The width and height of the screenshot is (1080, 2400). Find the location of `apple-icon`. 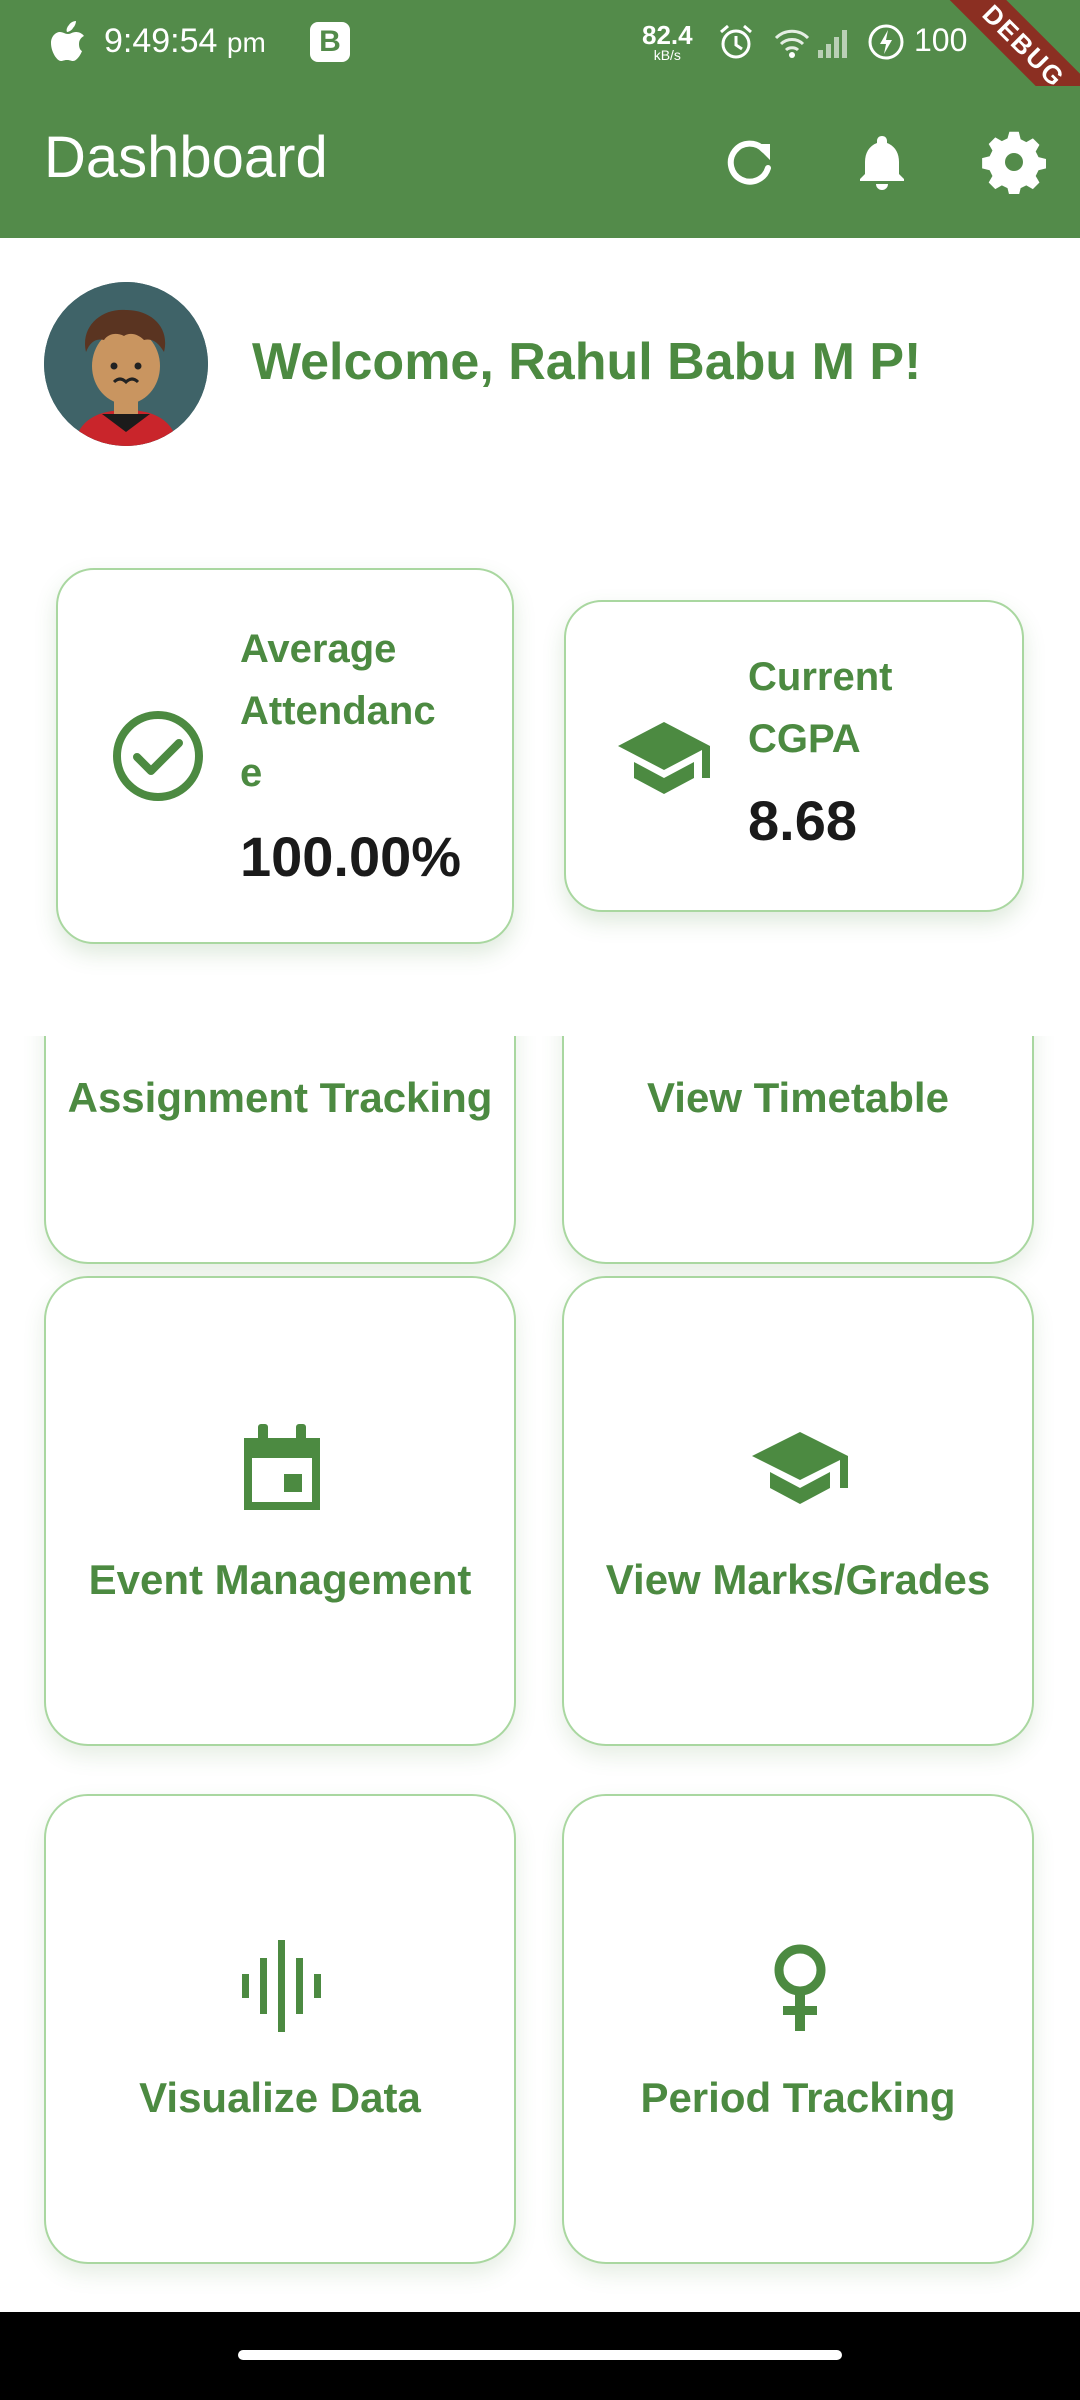

apple-icon is located at coordinates (66, 42).